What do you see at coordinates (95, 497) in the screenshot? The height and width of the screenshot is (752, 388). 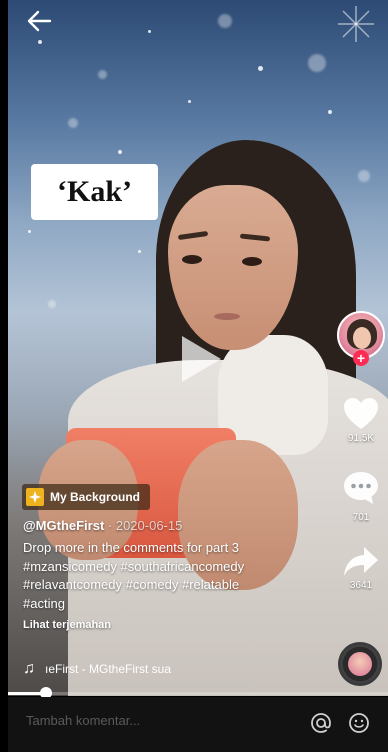 I see `effect-label: My Background` at bounding box center [95, 497].